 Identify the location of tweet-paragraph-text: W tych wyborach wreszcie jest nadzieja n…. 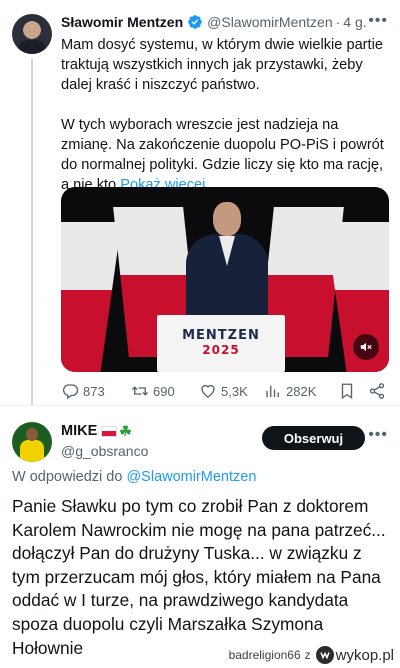
(222, 155).